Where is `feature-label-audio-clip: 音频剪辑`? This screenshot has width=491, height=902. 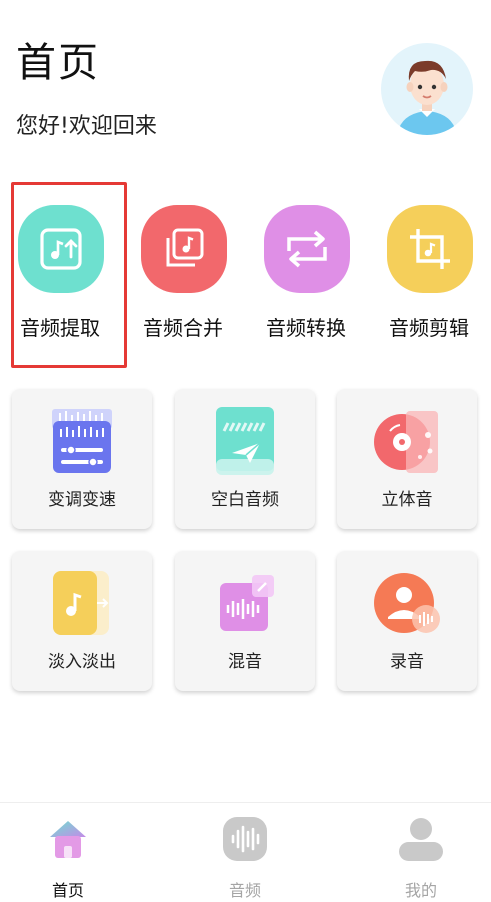
feature-label-audio-clip: 音频剪辑 is located at coordinates (429, 328).